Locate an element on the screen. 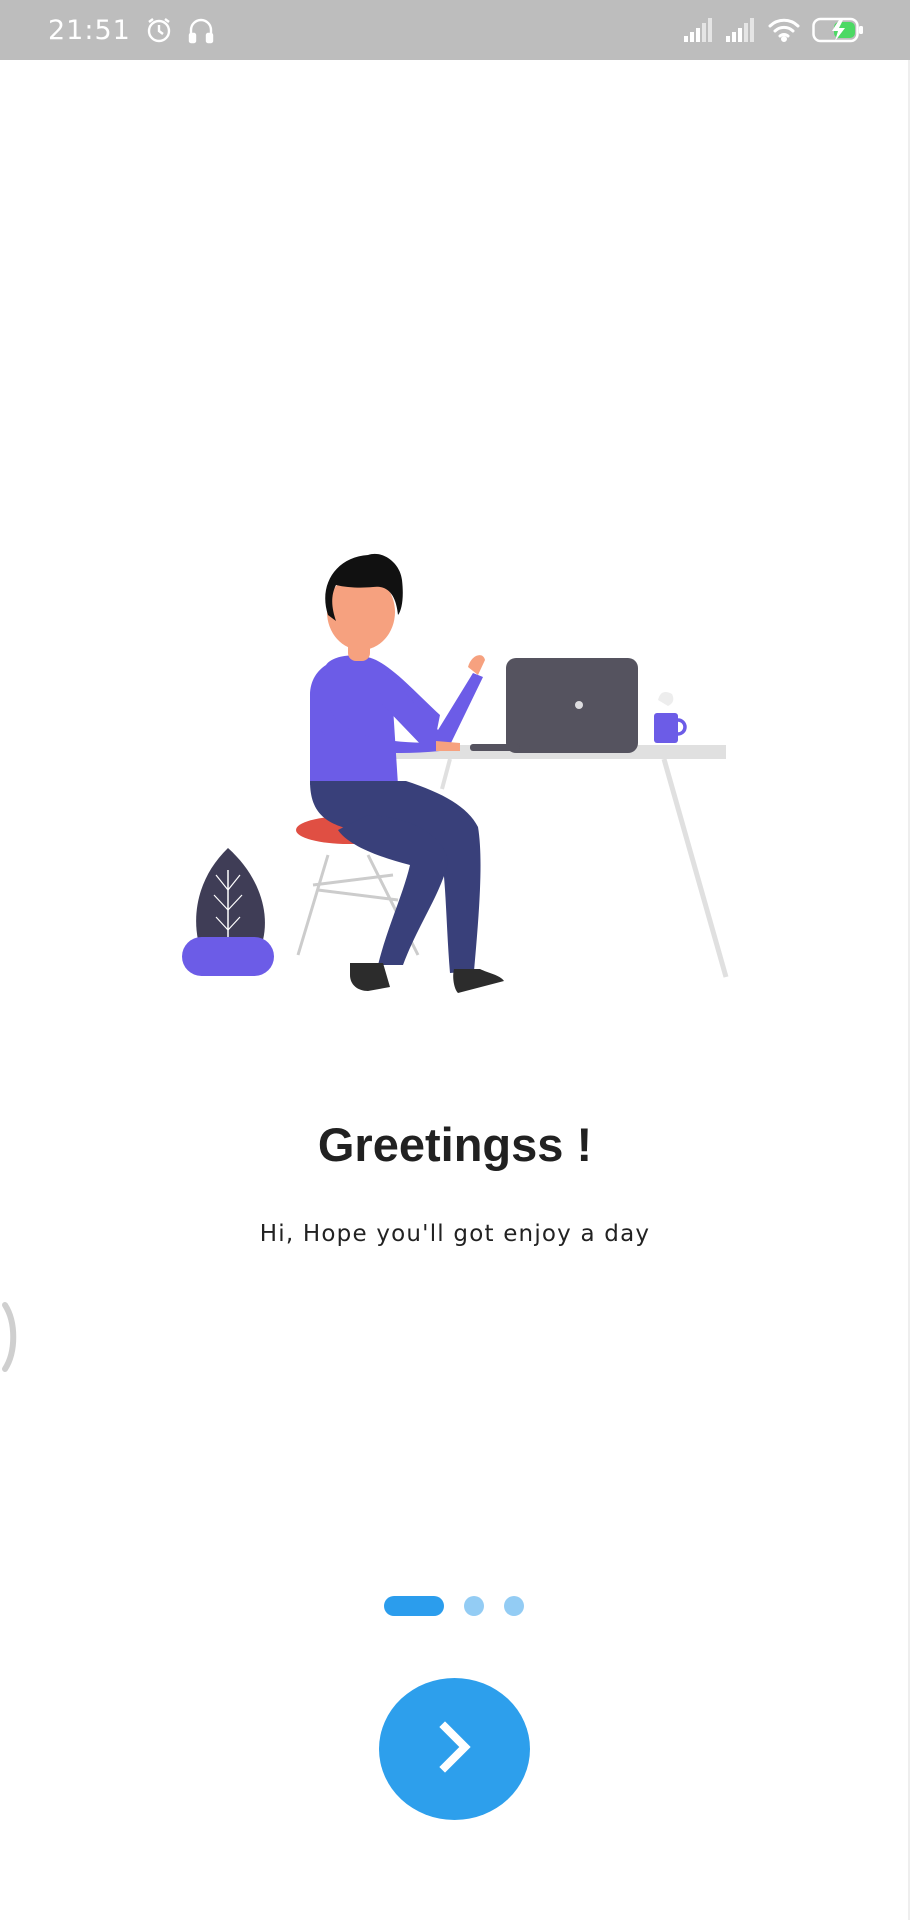  status-bar: 21:51 is located at coordinates (455, 30).